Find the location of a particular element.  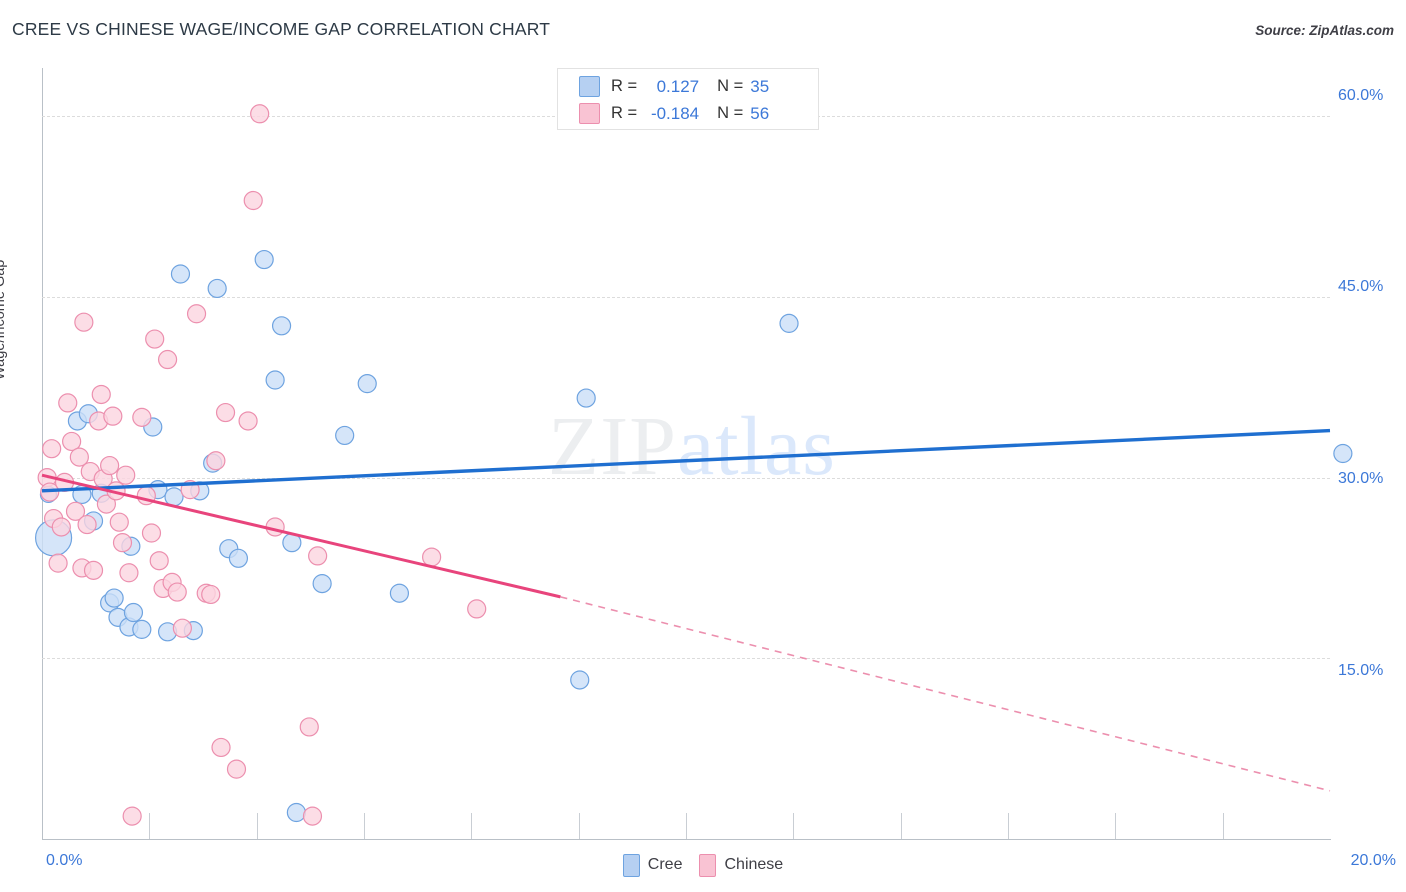

n-value-chinese: 56 is located at coordinates (760, 113).